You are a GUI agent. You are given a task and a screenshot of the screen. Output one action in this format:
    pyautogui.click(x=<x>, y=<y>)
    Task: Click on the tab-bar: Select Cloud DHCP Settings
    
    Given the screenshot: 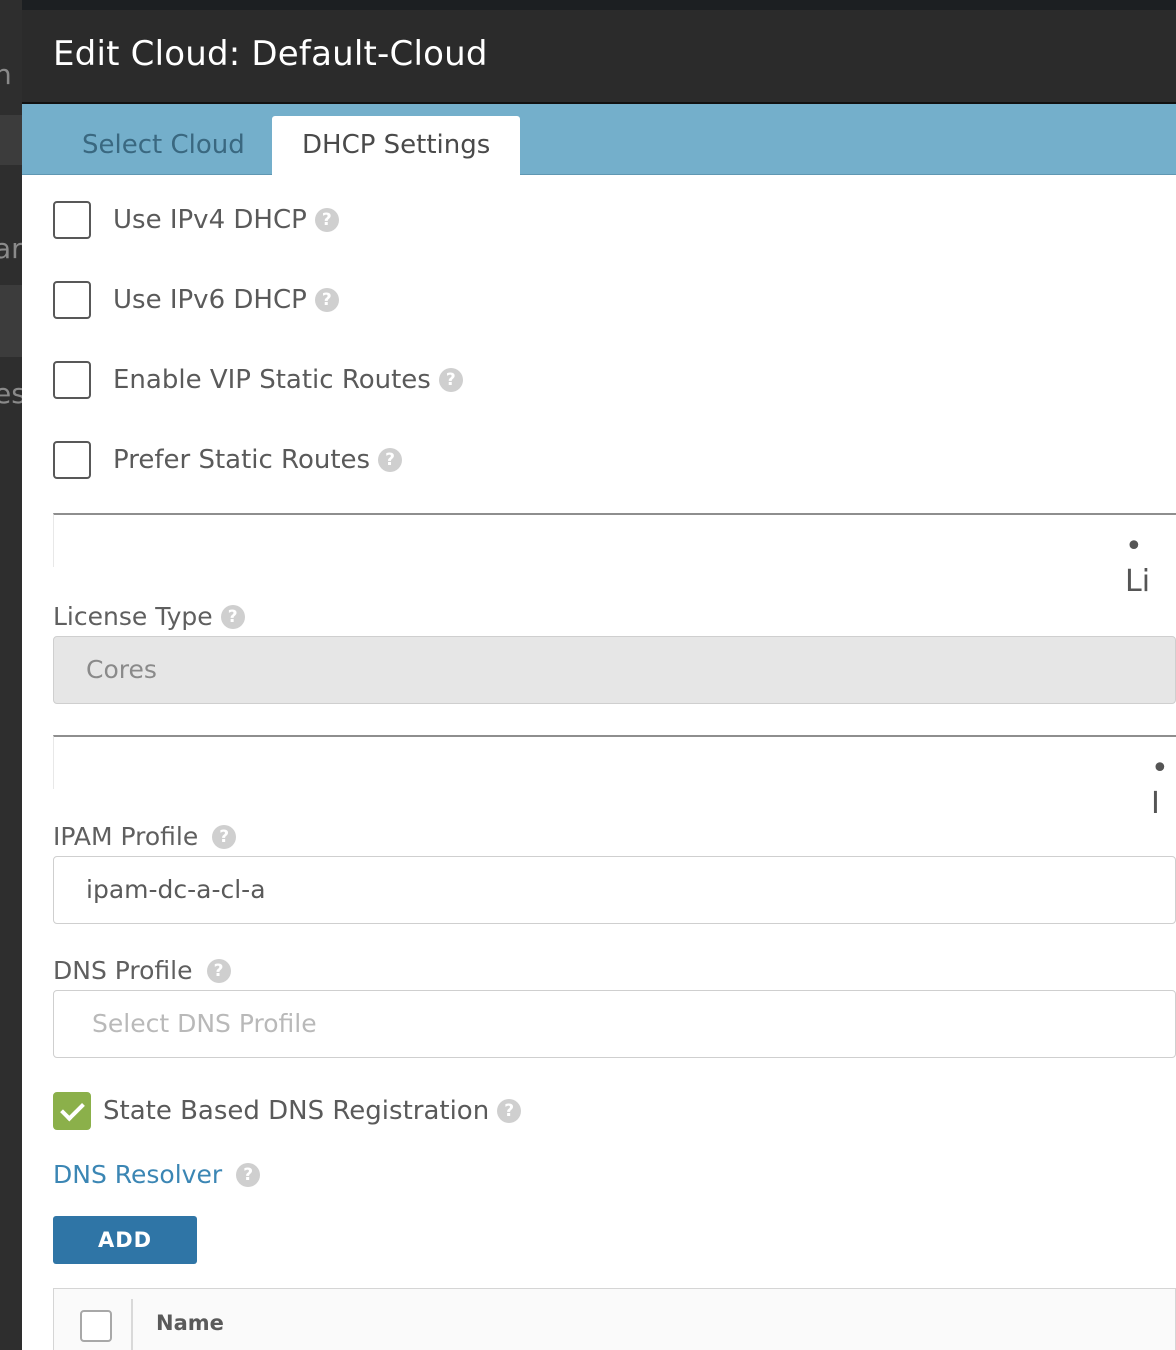 What is the action you would take?
    pyautogui.click(x=599, y=139)
    